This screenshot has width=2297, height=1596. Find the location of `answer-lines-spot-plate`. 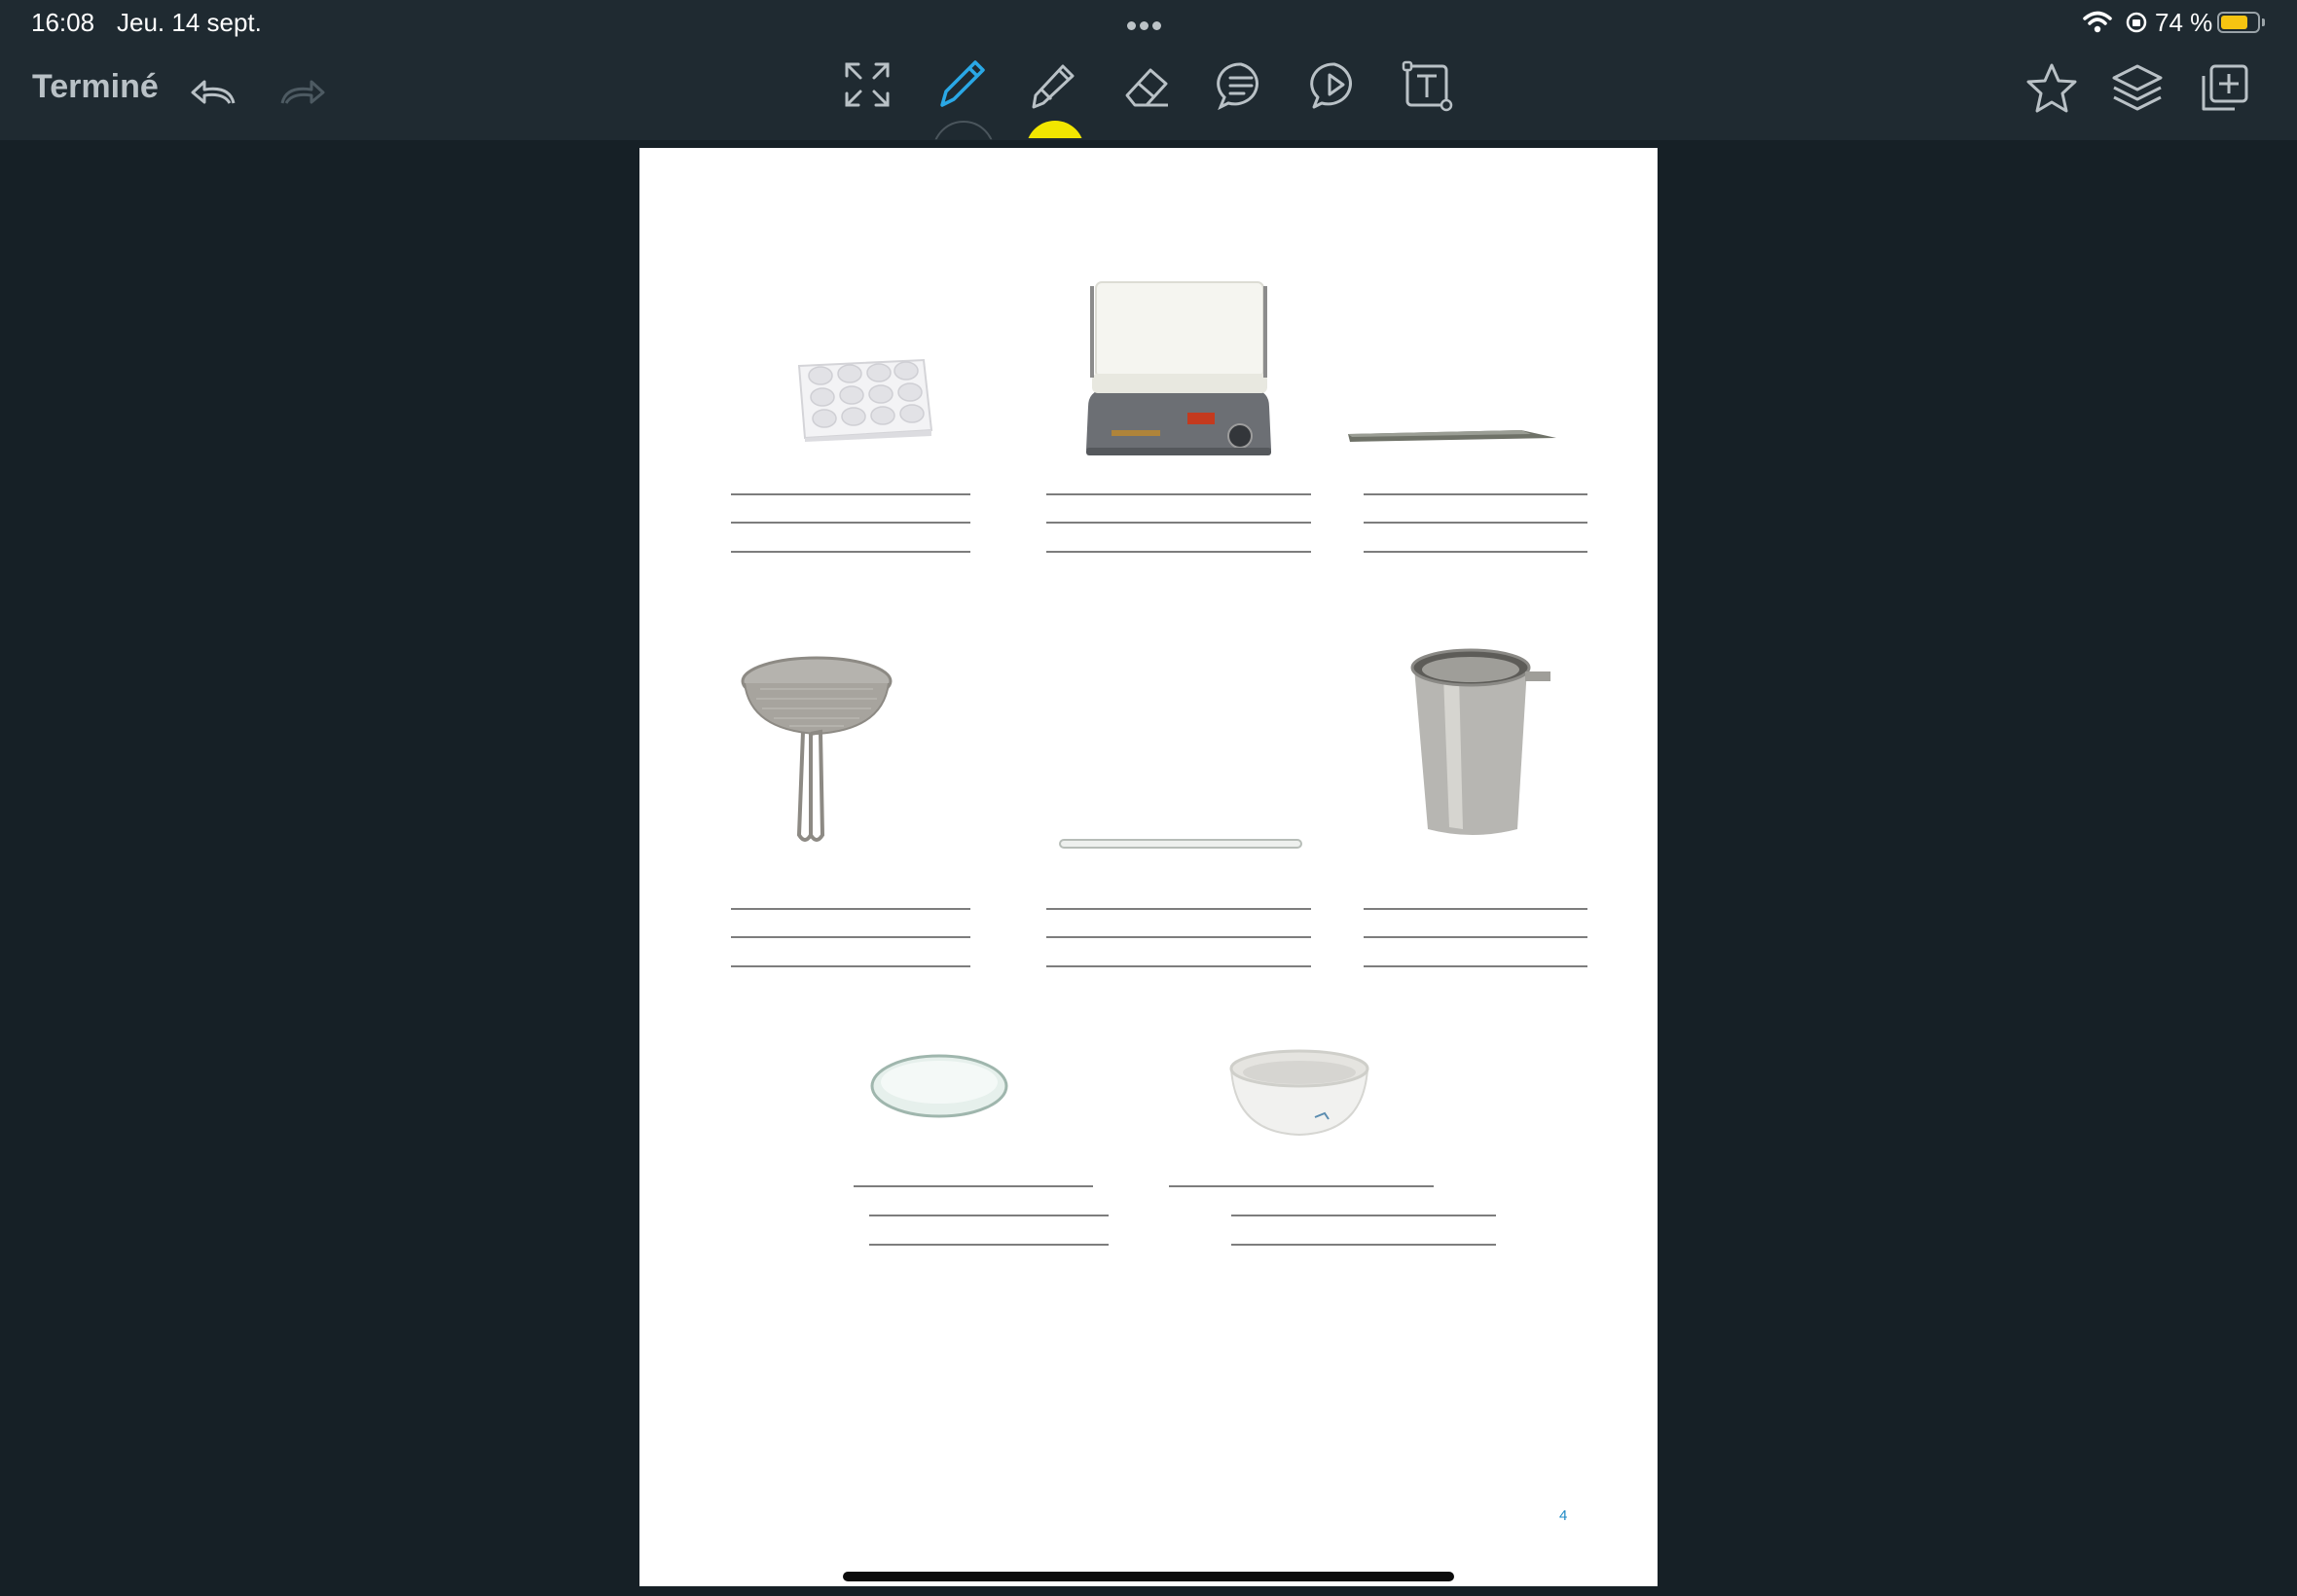

answer-lines-spot-plate is located at coordinates (850, 524).